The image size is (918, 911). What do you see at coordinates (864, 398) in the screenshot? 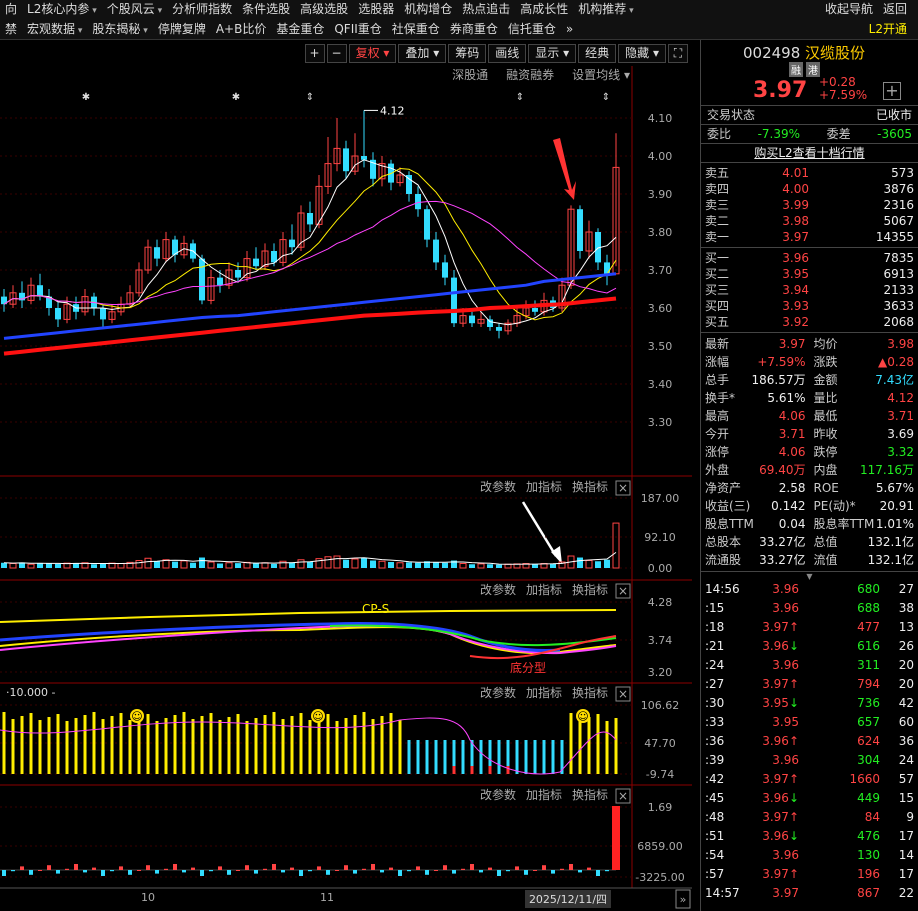
I see `stat-right-3: 量比 4.12` at bounding box center [864, 398].